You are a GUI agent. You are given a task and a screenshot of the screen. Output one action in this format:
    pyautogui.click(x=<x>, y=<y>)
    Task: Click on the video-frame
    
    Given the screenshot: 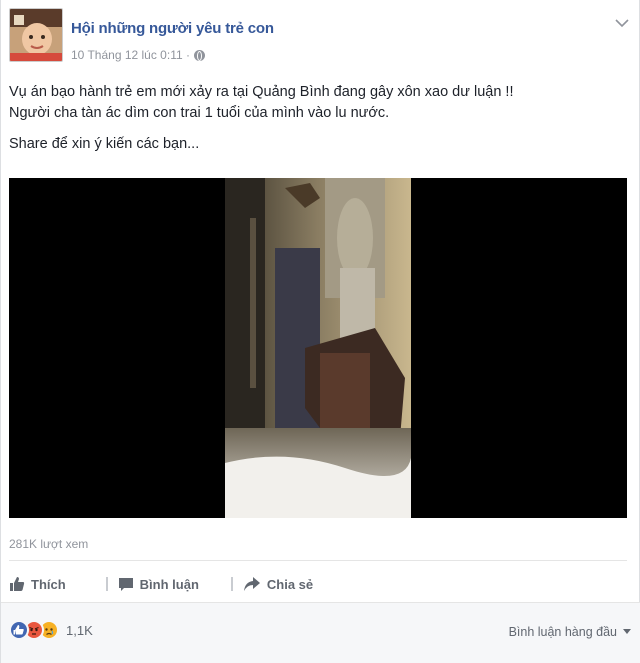 What is the action you would take?
    pyautogui.click(x=318, y=348)
    